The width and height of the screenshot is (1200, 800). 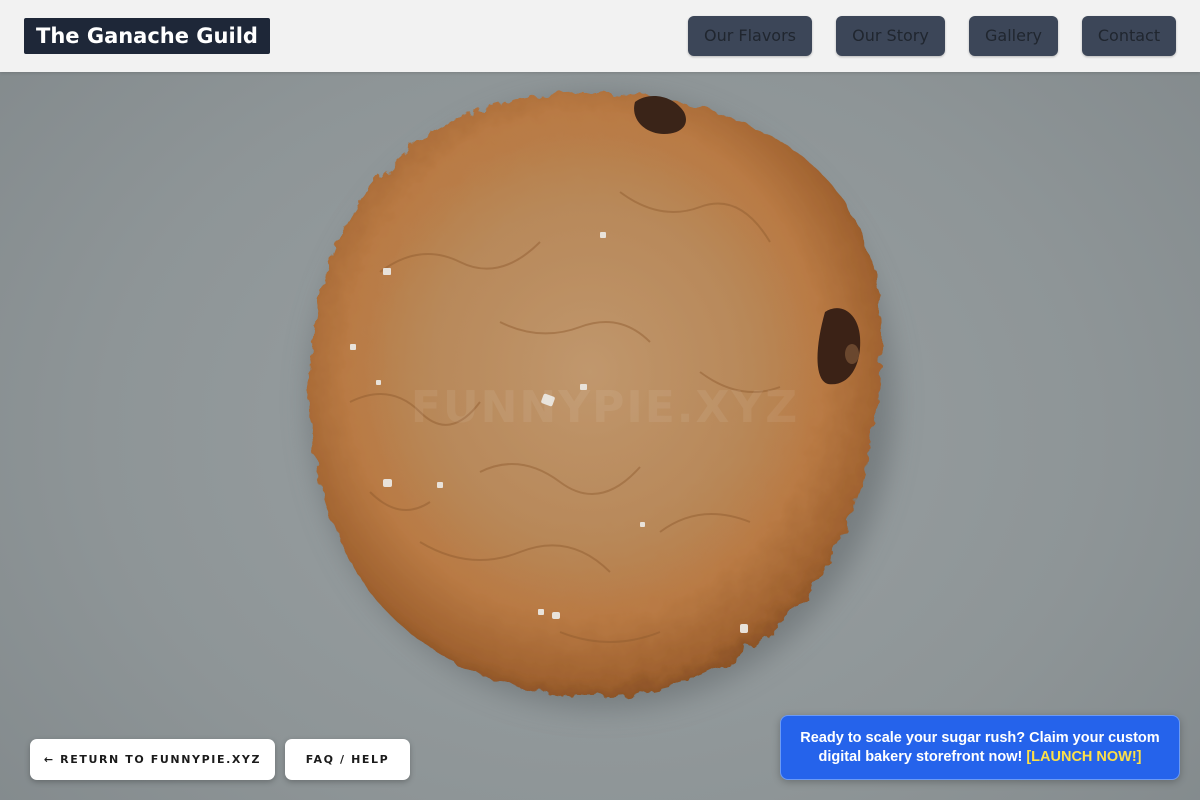 I want to click on return-to-funnypie-button: ← RETURN TO FUNNYPIE.XYZ, so click(x=152, y=759).